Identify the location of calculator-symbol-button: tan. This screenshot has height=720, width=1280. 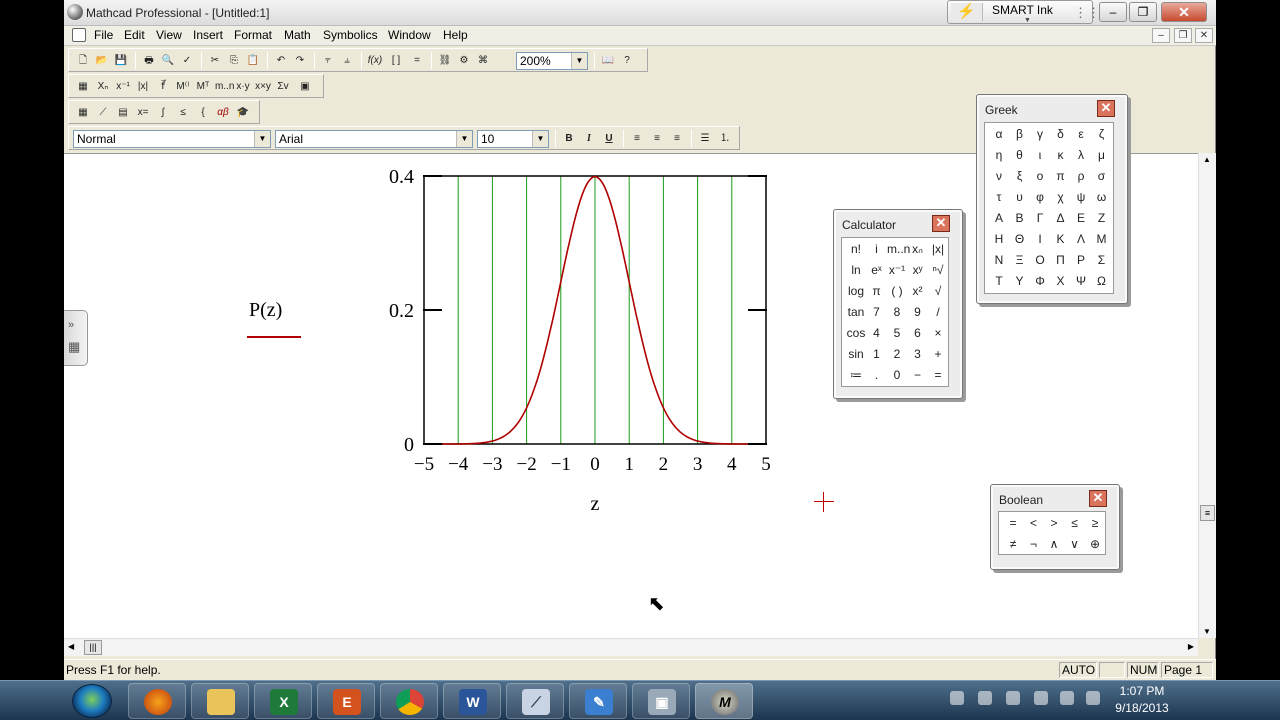
(856, 312).